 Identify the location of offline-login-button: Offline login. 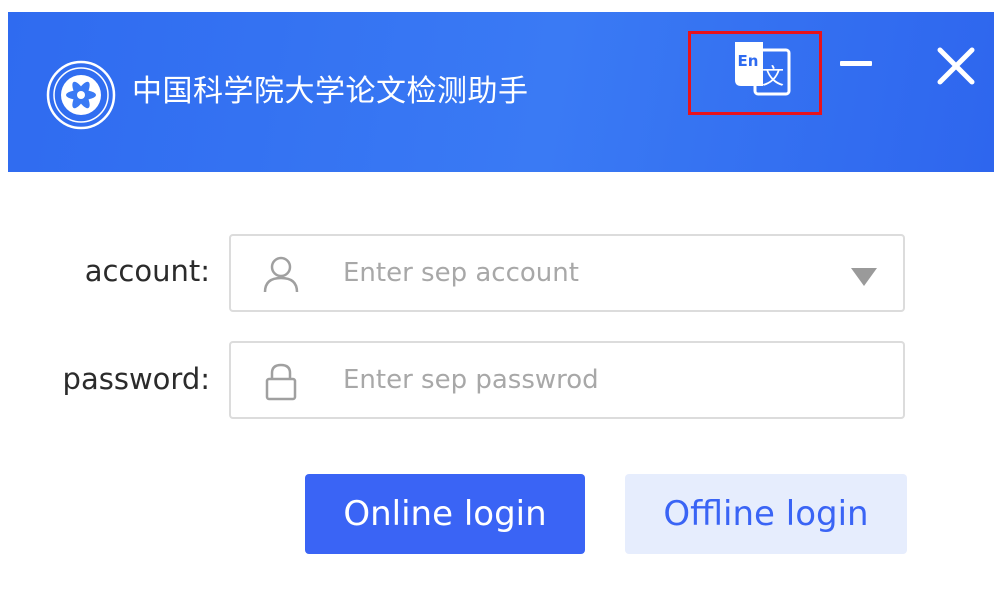
(766, 514).